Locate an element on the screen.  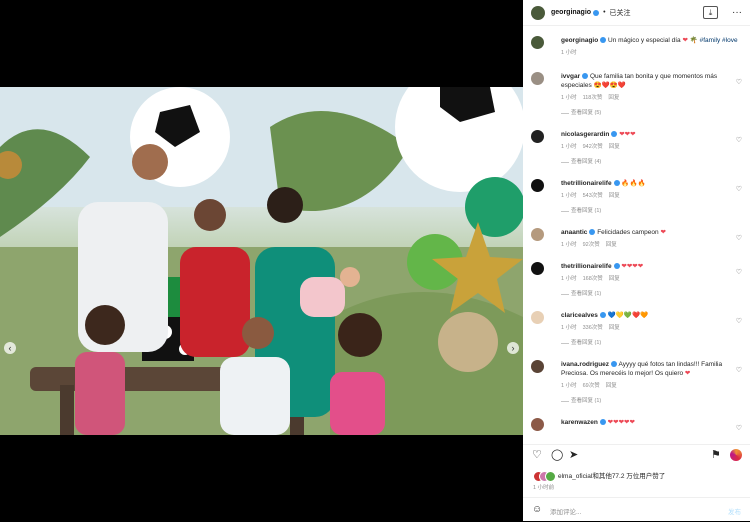
comment-username: ivana.rodriguez is located at coordinates (585, 364).